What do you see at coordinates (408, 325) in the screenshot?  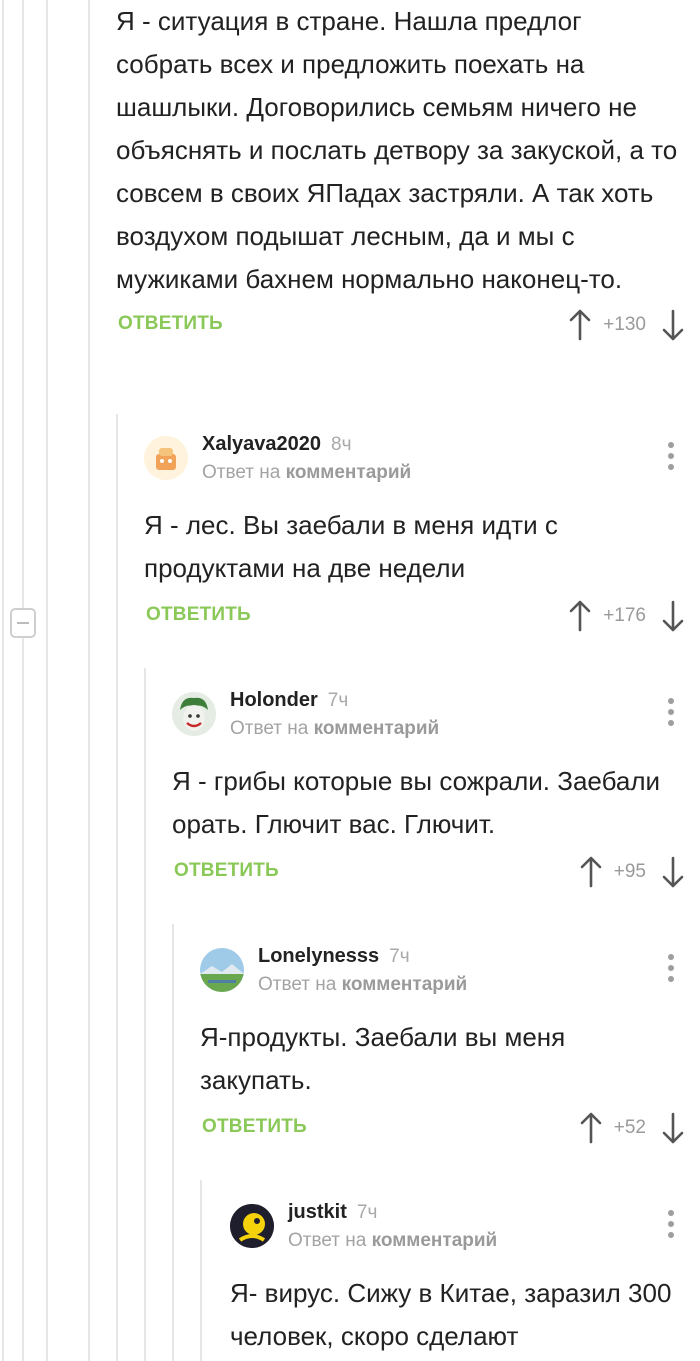 I see `comment-actions: ОТВЕТИТЬ +130` at bounding box center [408, 325].